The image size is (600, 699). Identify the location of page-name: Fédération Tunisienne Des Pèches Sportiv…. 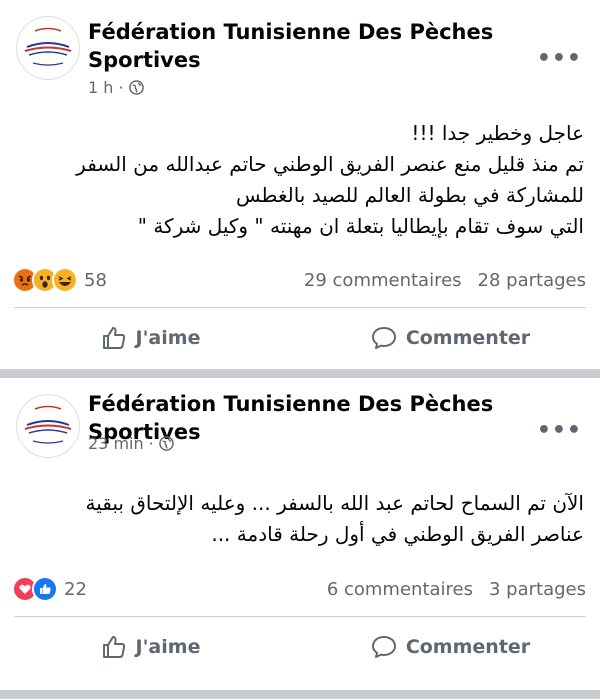
(308, 46).